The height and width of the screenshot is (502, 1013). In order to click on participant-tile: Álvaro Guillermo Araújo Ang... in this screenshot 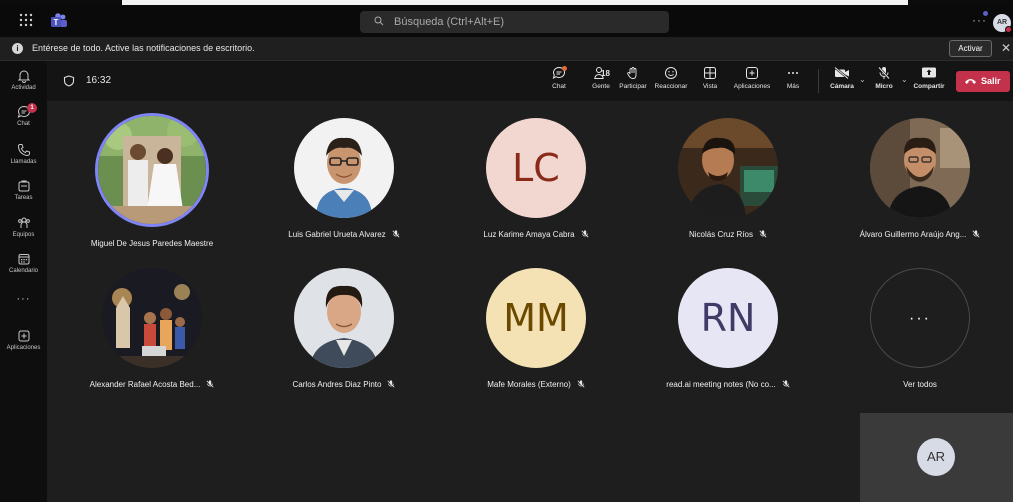, I will do `click(919, 179)`.